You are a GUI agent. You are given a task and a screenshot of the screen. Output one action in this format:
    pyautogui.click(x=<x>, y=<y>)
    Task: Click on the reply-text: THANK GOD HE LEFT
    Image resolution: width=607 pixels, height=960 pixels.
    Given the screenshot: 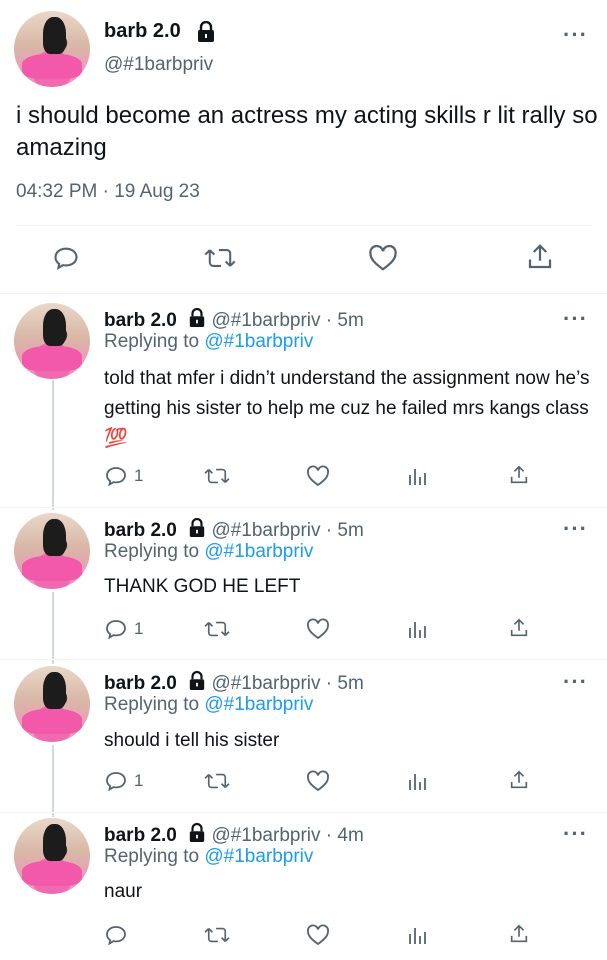 What is the action you would take?
    pyautogui.click(x=202, y=586)
    